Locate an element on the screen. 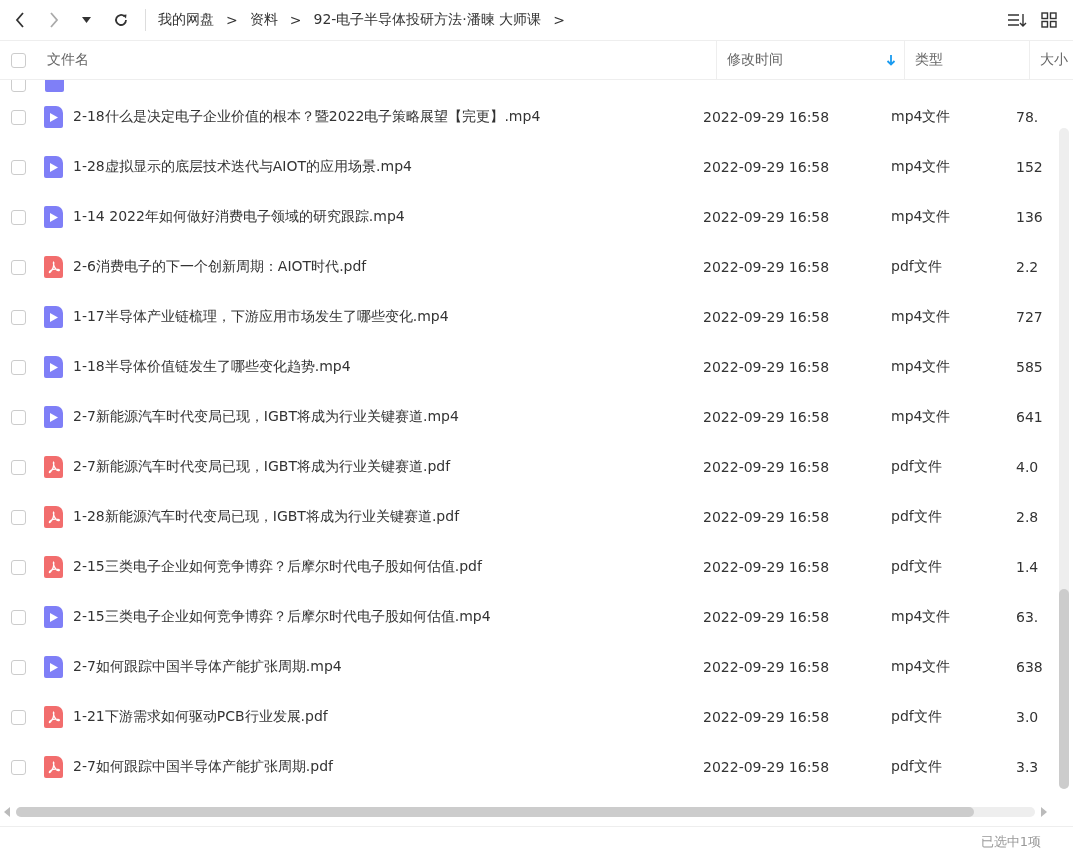 The image size is (1073, 856). refresh-icon is located at coordinates (121, 20).